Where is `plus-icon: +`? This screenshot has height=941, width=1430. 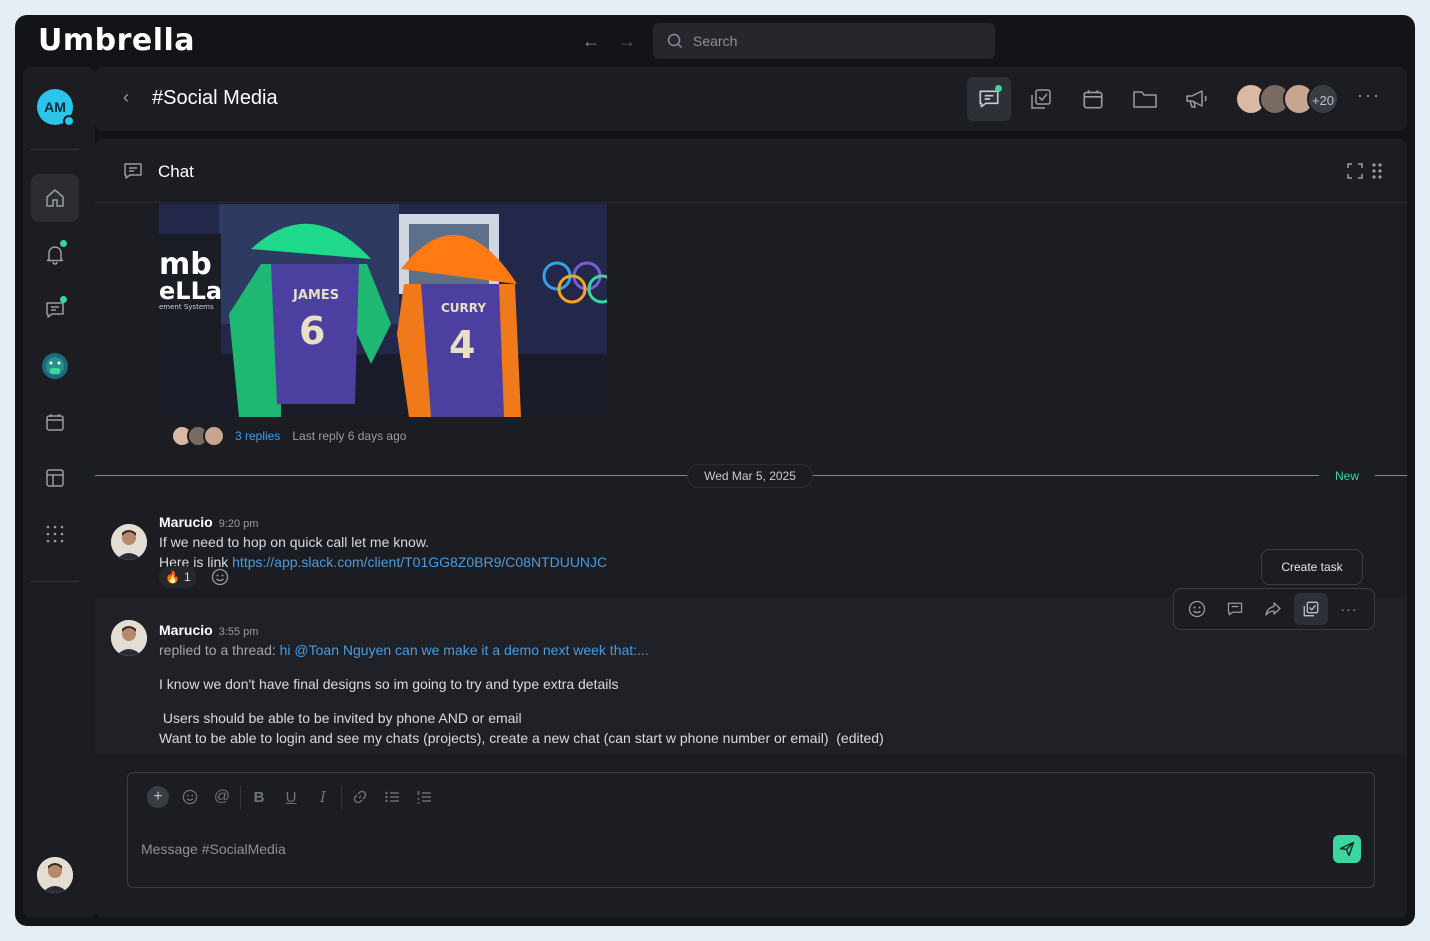
plus-icon: + is located at coordinates (158, 797).